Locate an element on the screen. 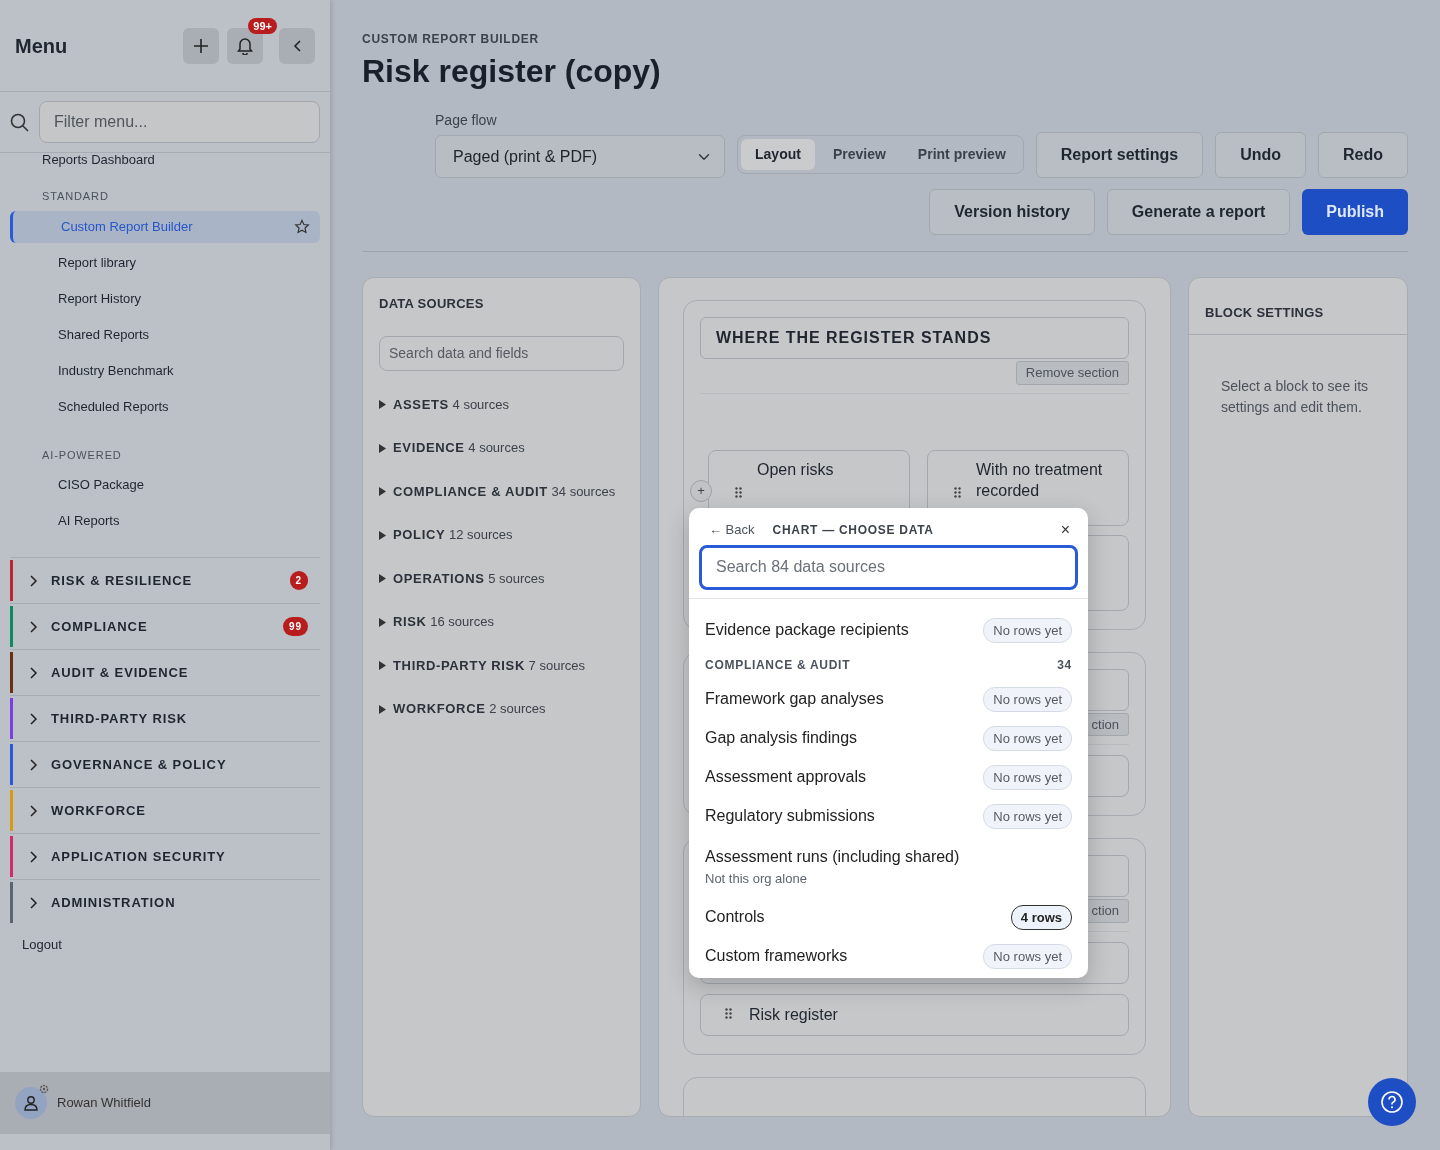  source-name: Assessment approvals is located at coordinates (785, 777).